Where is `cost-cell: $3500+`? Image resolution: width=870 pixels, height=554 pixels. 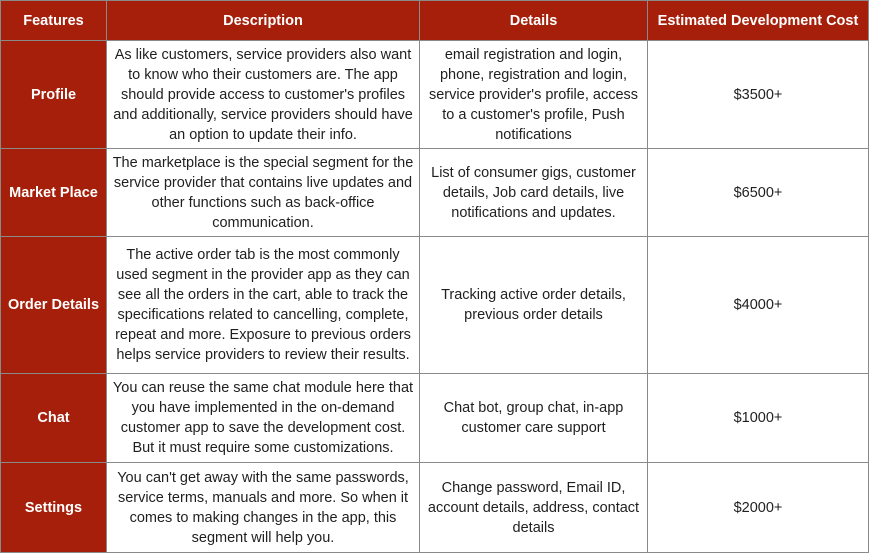
cost-cell: $3500+ is located at coordinates (758, 94).